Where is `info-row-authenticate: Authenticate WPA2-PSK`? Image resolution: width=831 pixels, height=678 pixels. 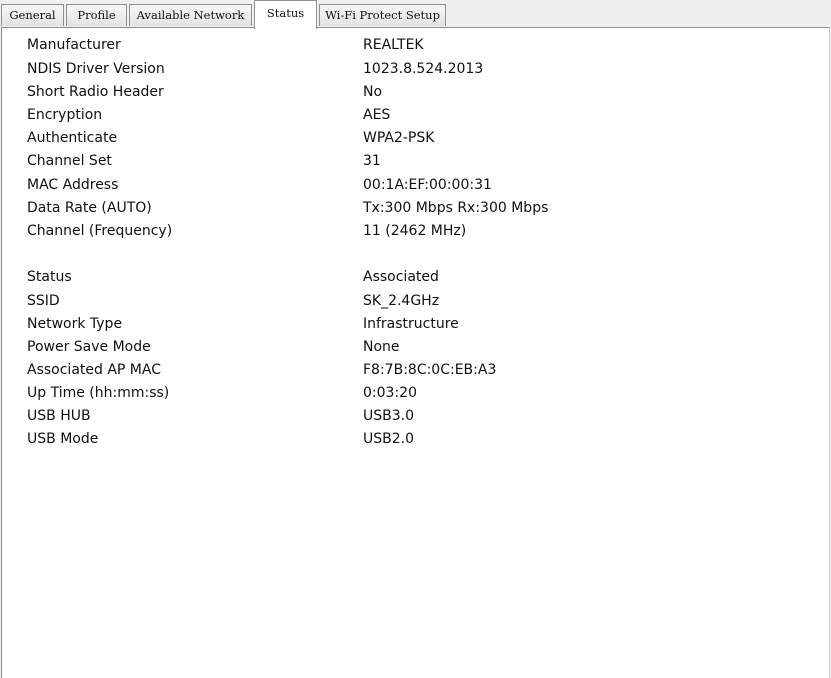 info-row-authenticate: Authenticate WPA2-PSK is located at coordinates (402, 138).